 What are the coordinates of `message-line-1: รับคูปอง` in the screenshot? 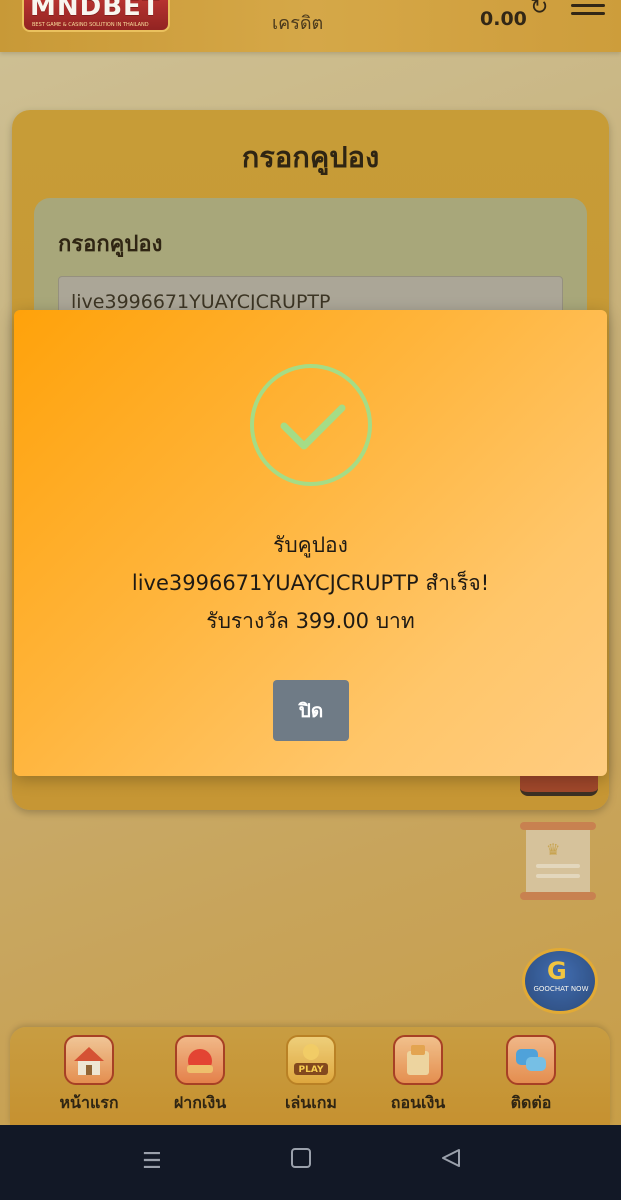 It's located at (310, 545).